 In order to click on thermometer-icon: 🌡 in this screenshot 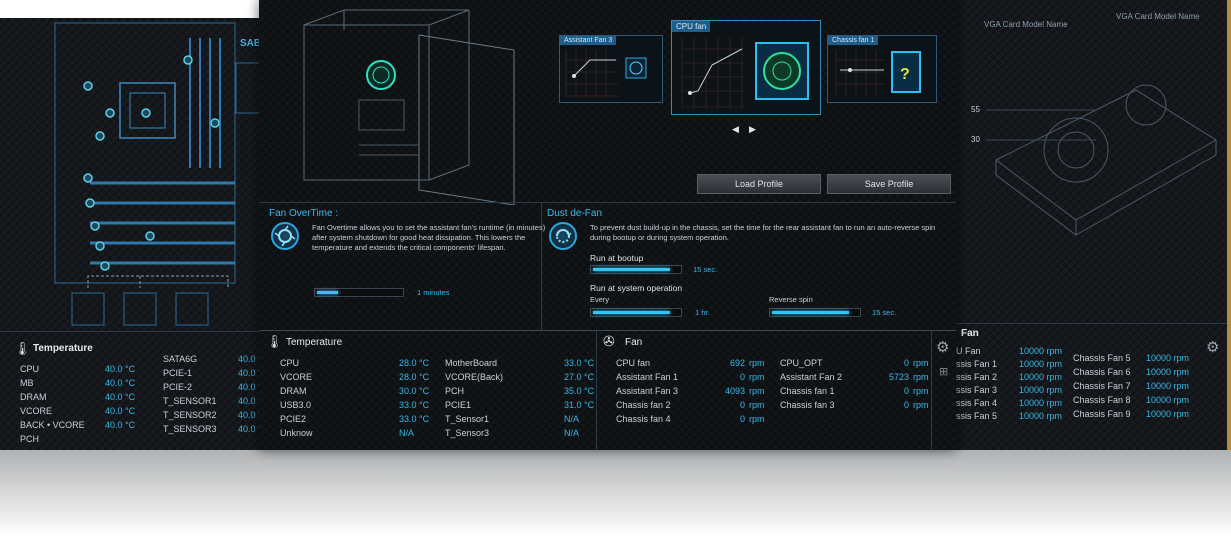, I will do `click(22, 348)`.